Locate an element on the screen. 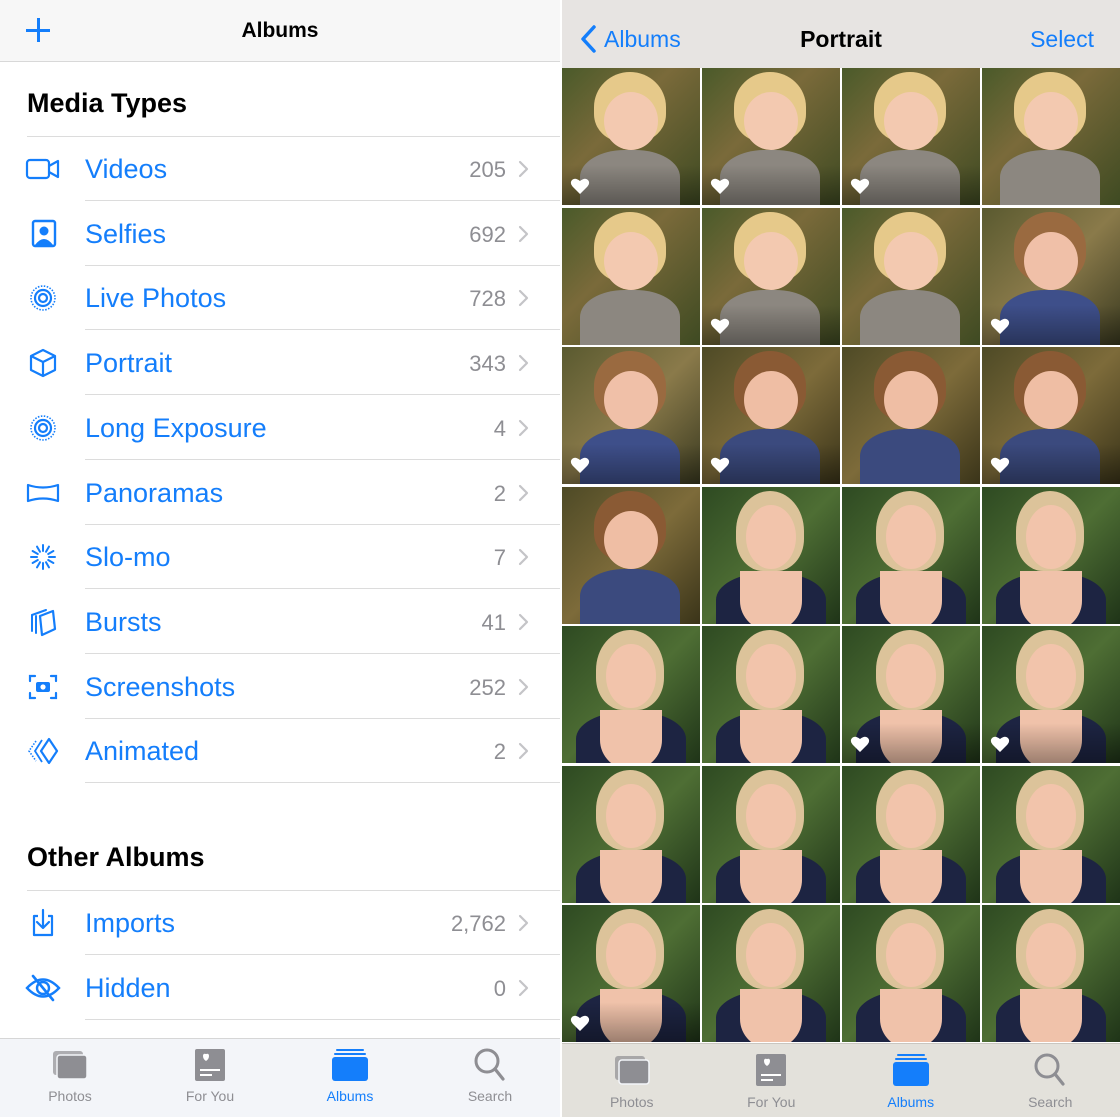 The width and height of the screenshot is (1120, 1117). tab-label: Photos is located at coordinates (631, 1102).